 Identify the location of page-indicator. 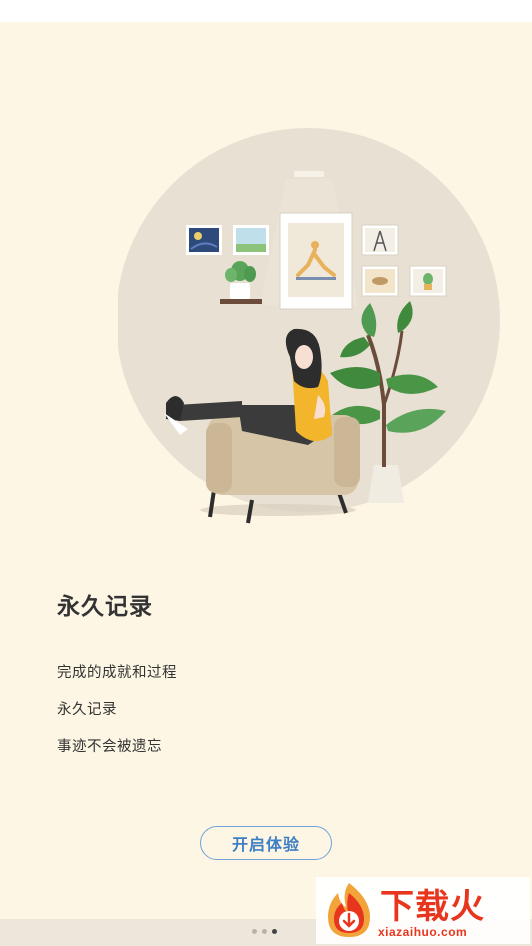
(264, 931).